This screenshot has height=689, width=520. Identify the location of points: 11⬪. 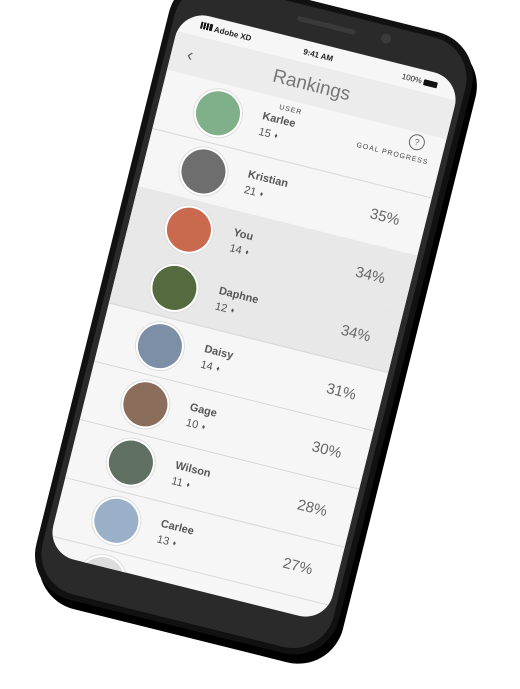
(180, 483).